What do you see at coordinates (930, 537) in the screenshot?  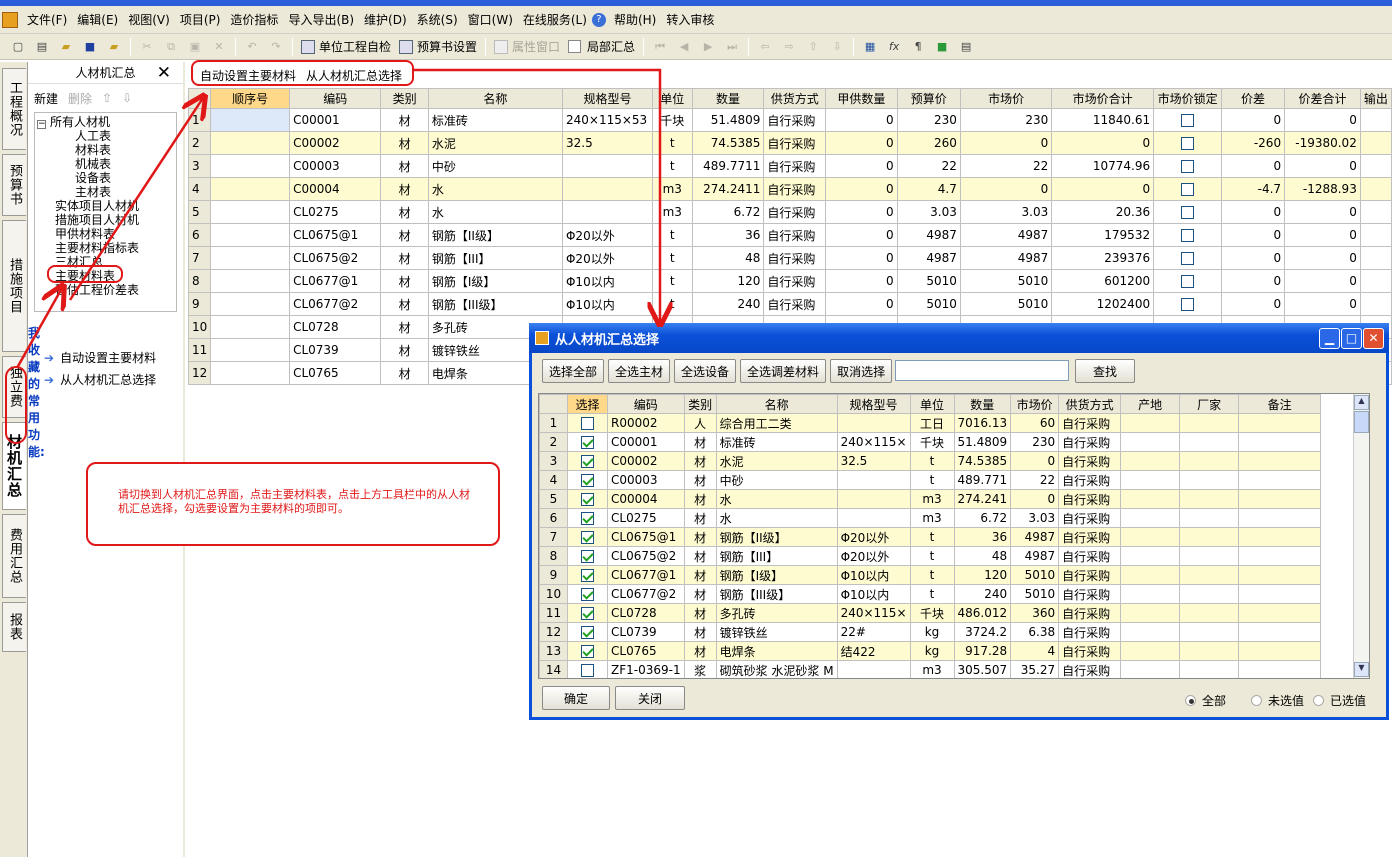 I see `dialog-row: 7 CL0675@1 材钢筋【II级】 Φ20以外 t 36 4987 自行采购` at bounding box center [930, 537].